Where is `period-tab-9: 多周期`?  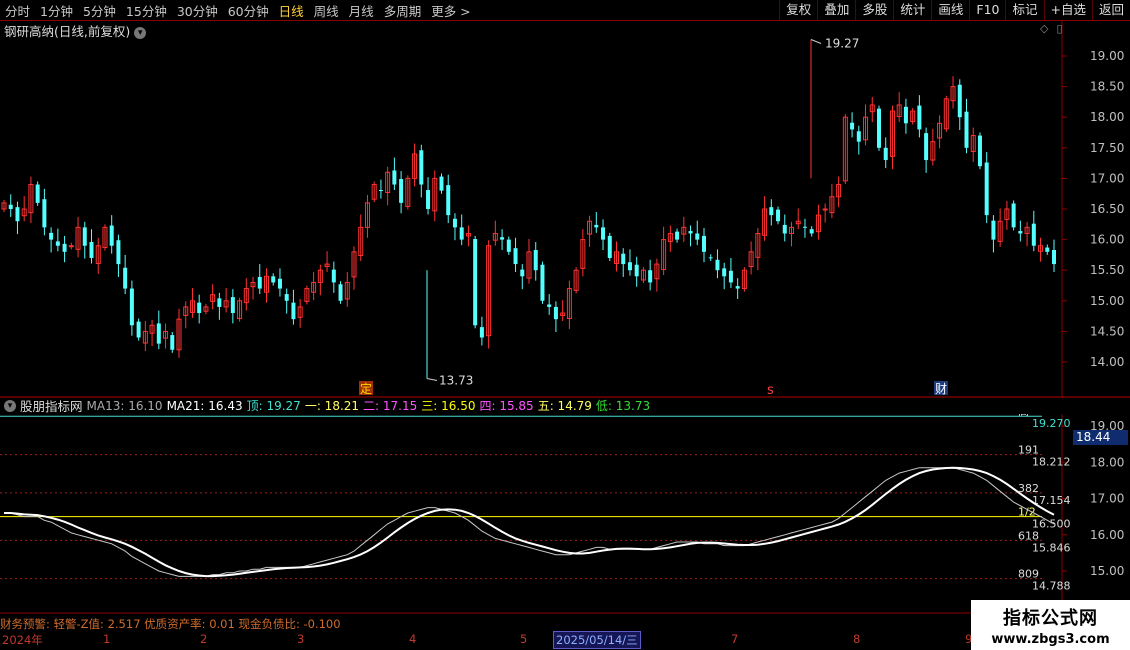 period-tab-9: 多周期 is located at coordinates (403, 10).